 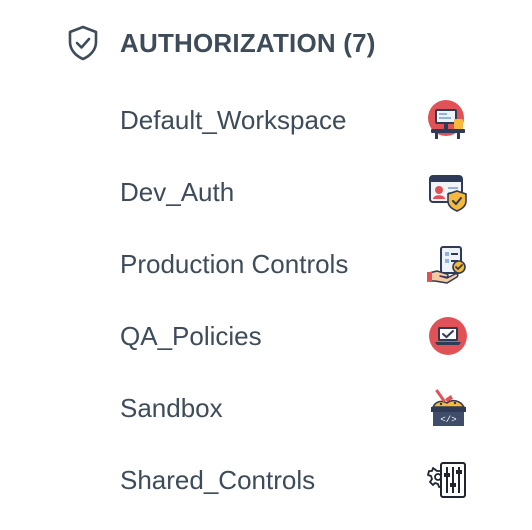 I want to click on workstation-desk-icon, so click(x=448, y=120).